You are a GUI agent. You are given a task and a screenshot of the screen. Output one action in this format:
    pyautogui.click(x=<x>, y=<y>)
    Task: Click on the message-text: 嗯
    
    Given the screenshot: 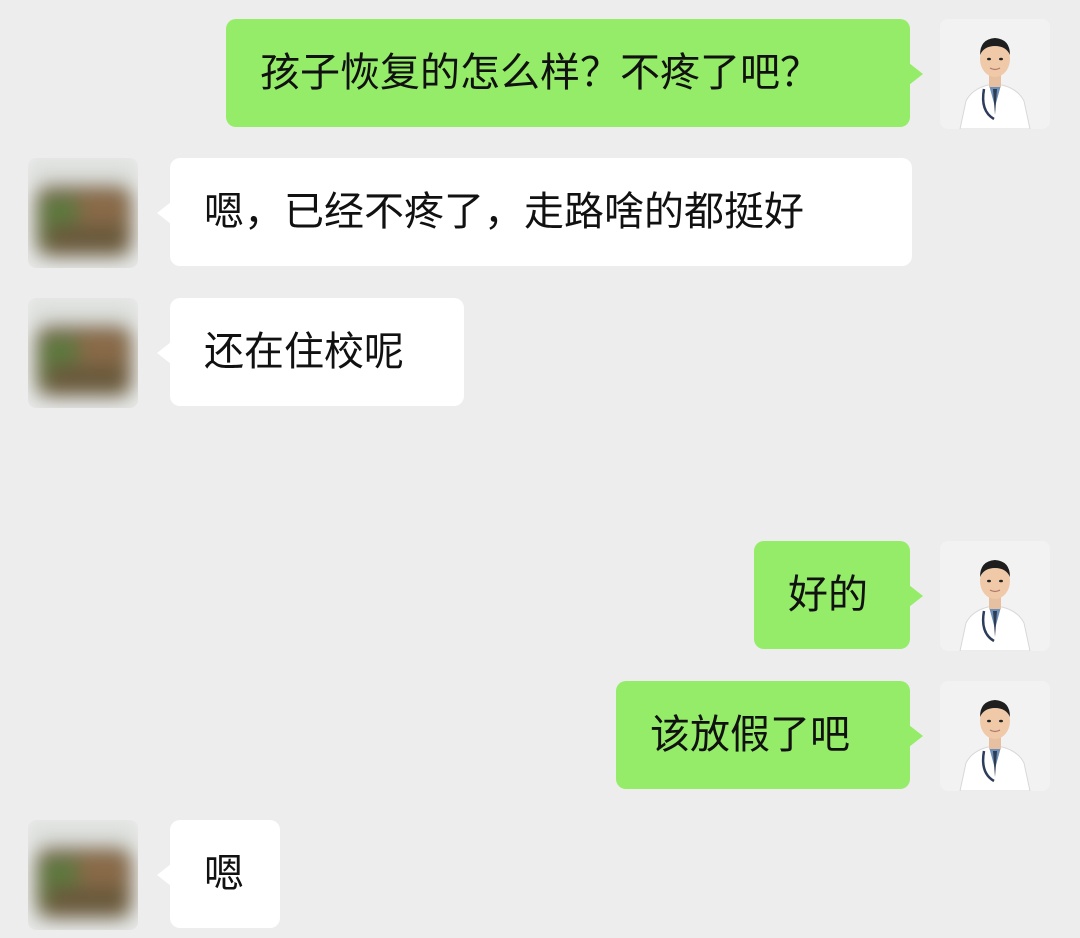 What is the action you would take?
    pyautogui.click(x=224, y=874)
    